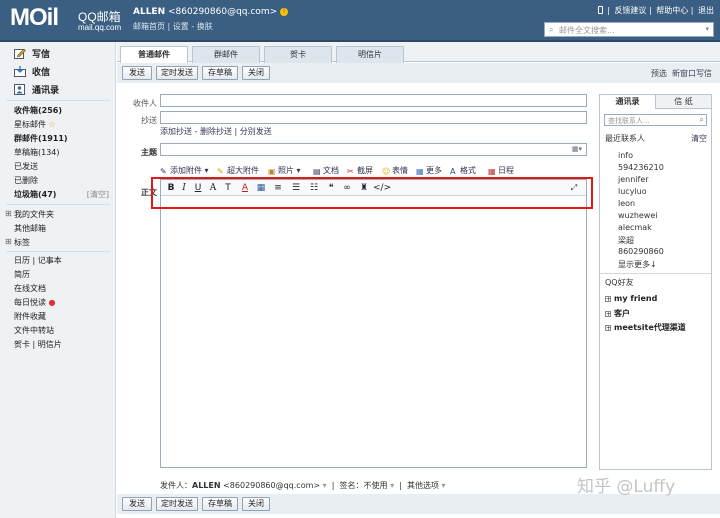 The image size is (720, 518). I want to click on save-draft-button-bottom: 存草稿, so click(220, 504).